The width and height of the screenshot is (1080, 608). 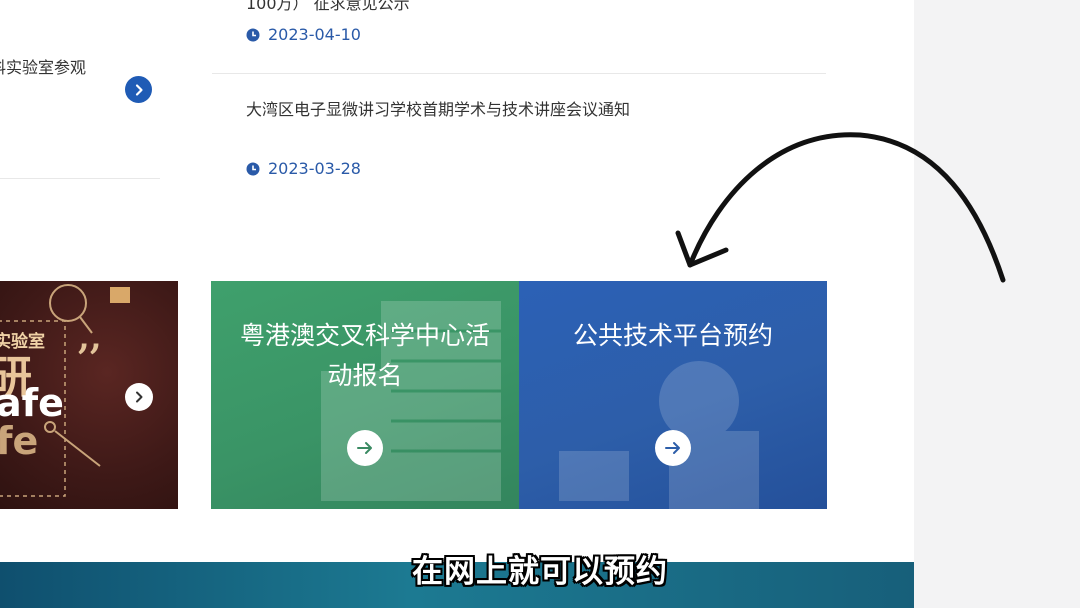 I want to click on lab-safety-tile: ,, 实验室 研 afe fe, so click(x=89, y=395).